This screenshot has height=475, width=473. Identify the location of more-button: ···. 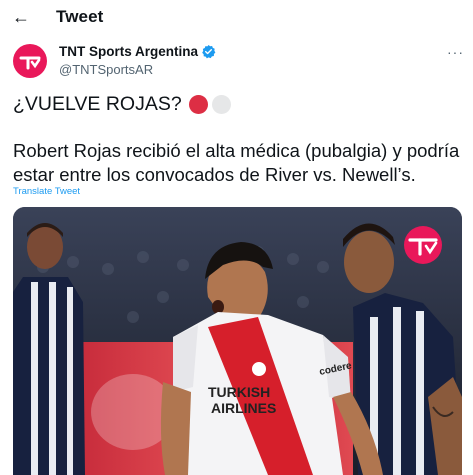
(455, 52).